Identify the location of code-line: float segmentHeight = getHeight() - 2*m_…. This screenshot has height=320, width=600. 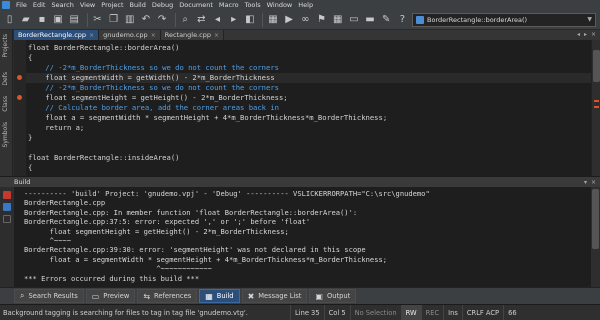
(157, 98).